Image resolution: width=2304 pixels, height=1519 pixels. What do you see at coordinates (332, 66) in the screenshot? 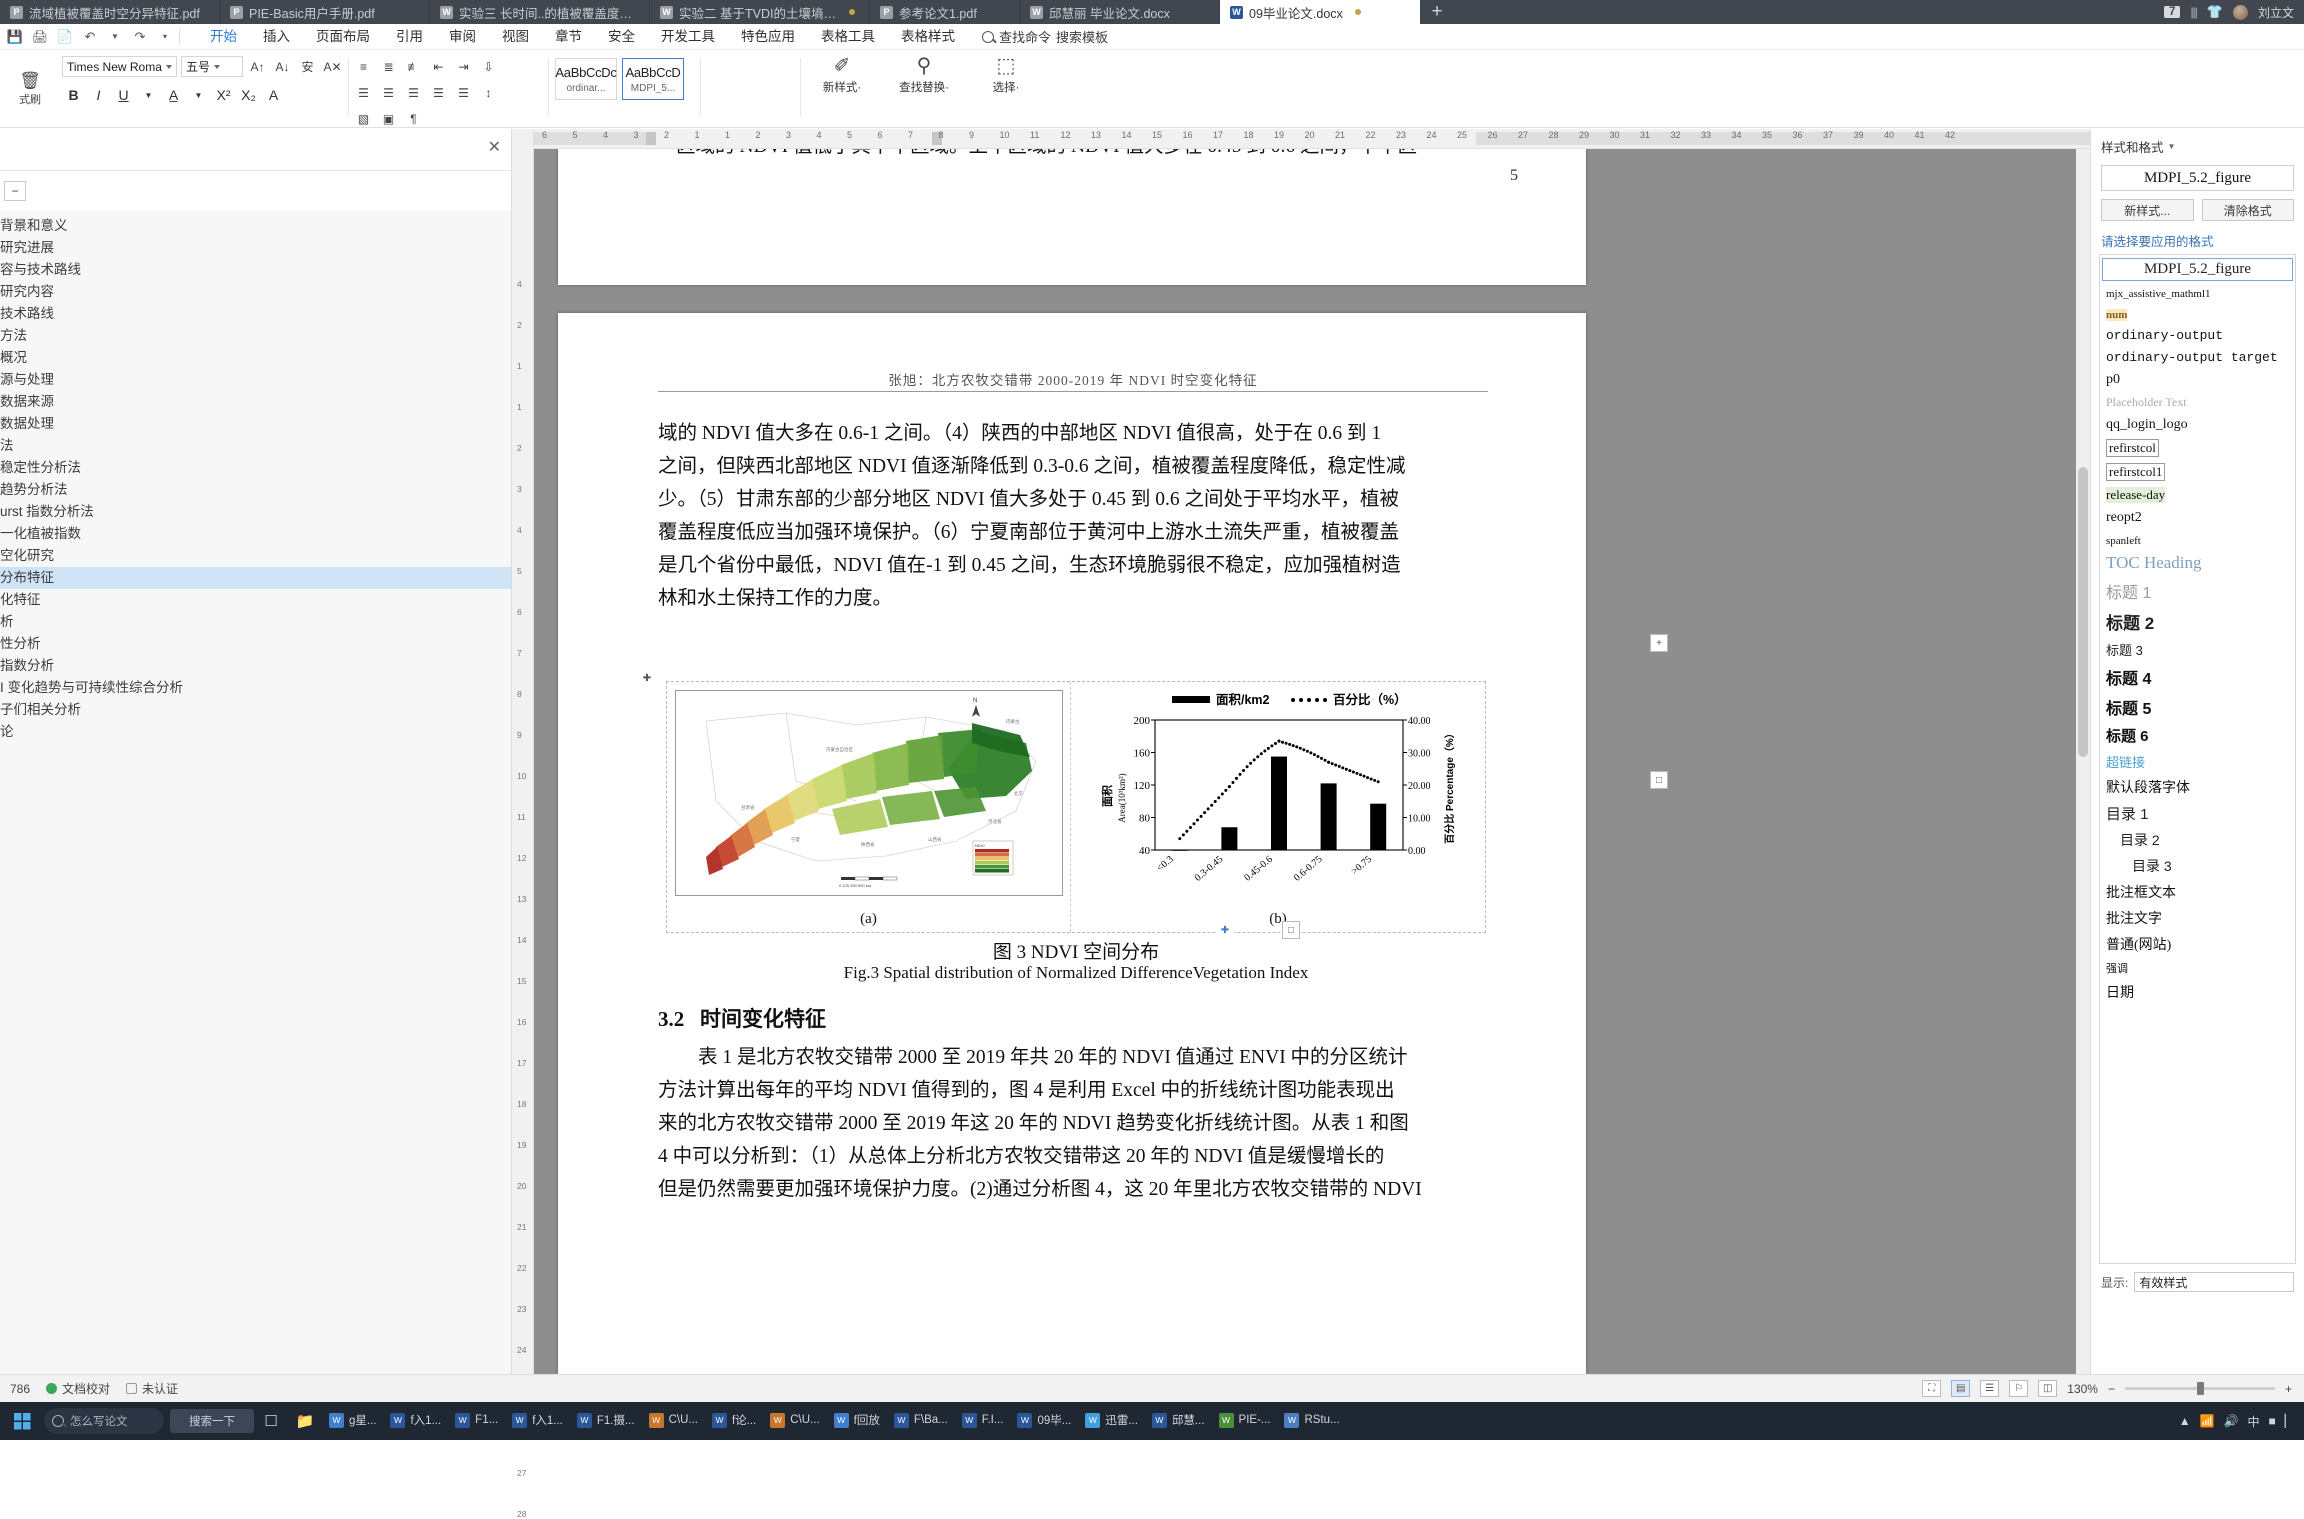
I see `clear-format-icon: A✕` at bounding box center [332, 66].